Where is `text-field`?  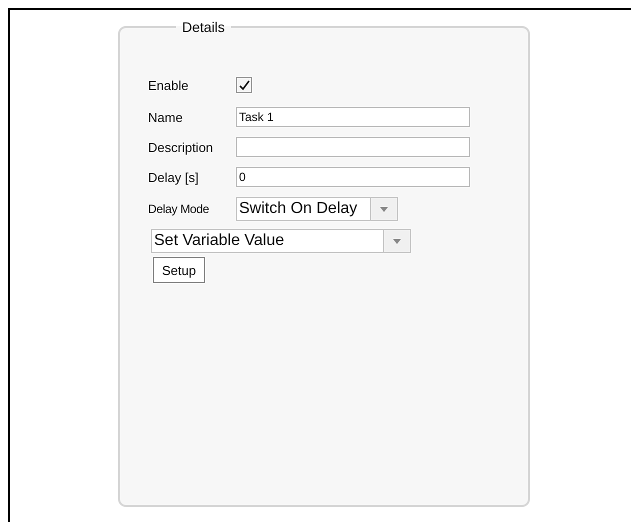 text-field is located at coordinates (353, 147).